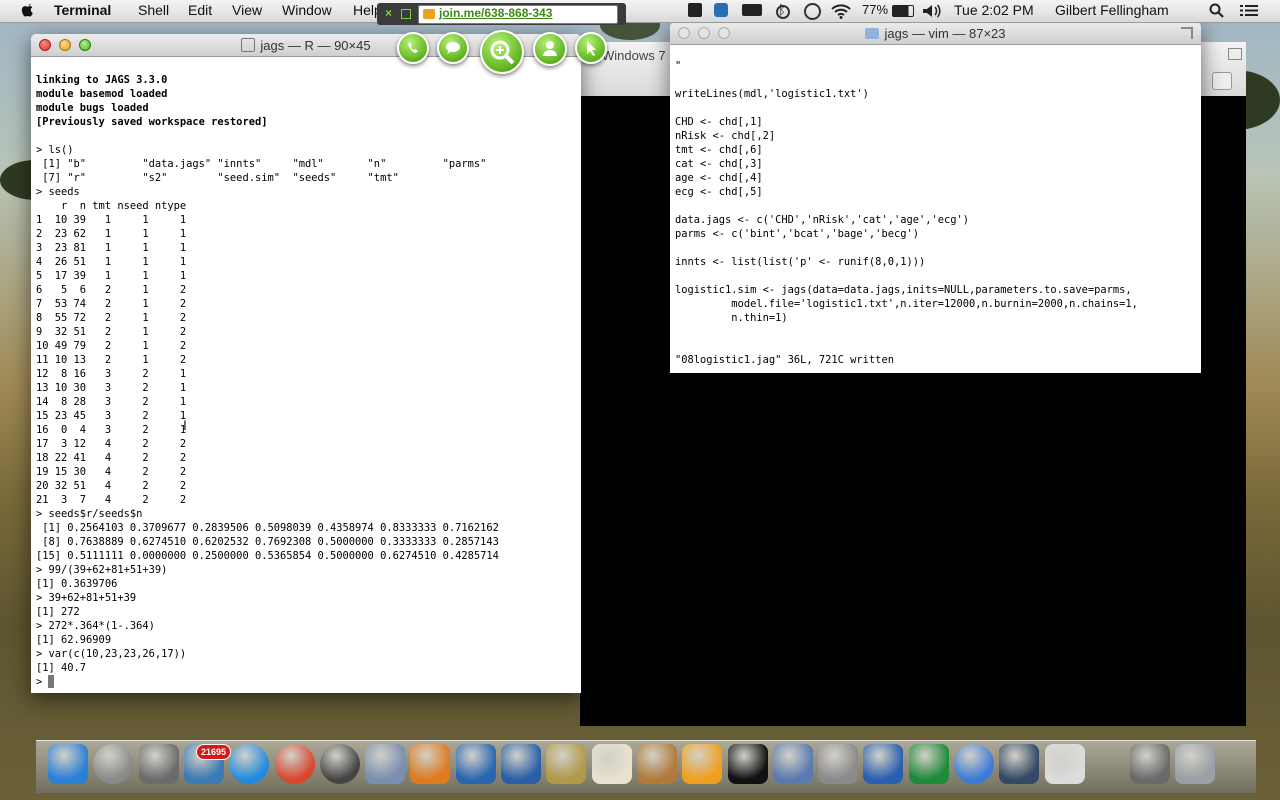 This screenshot has width=1280, height=800. I want to click on menu-clock: Tue 2:02 PM, so click(994, 10).